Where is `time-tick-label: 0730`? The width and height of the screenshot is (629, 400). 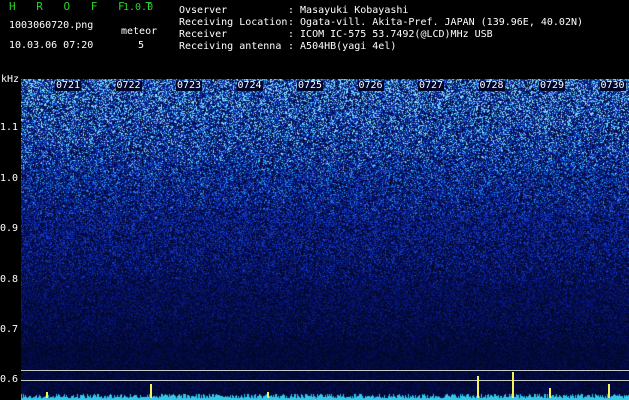
time-tick-label: 0730 is located at coordinates (612, 85).